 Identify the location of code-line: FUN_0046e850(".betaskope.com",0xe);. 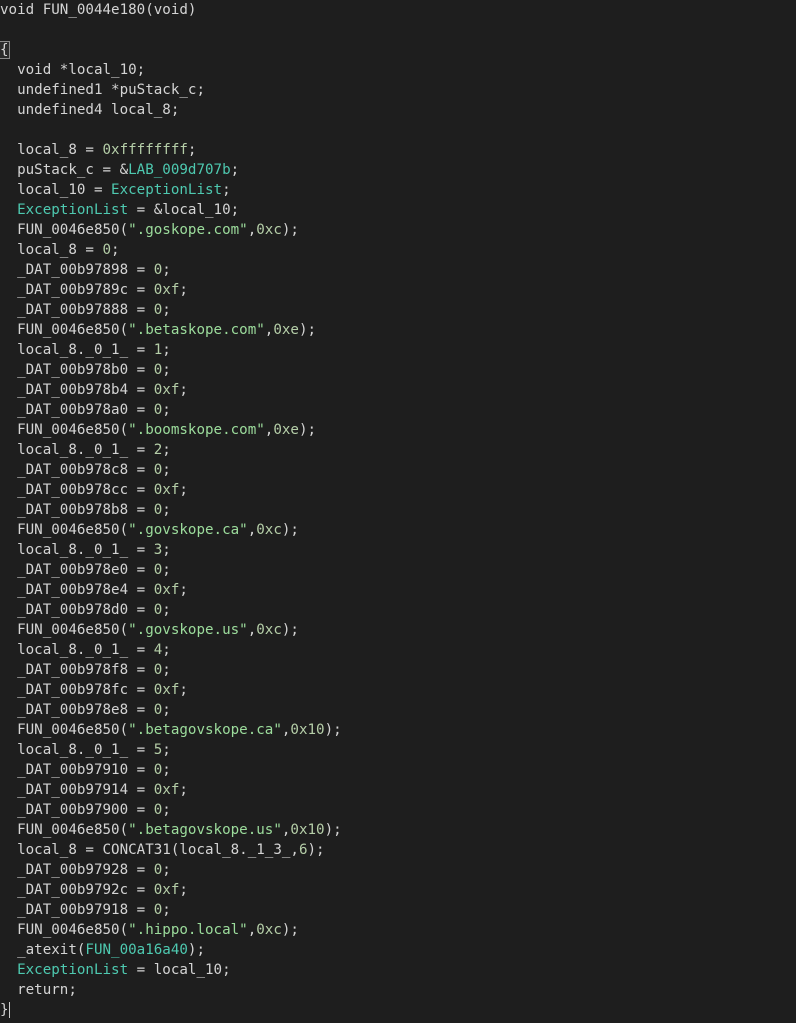
(398, 330).